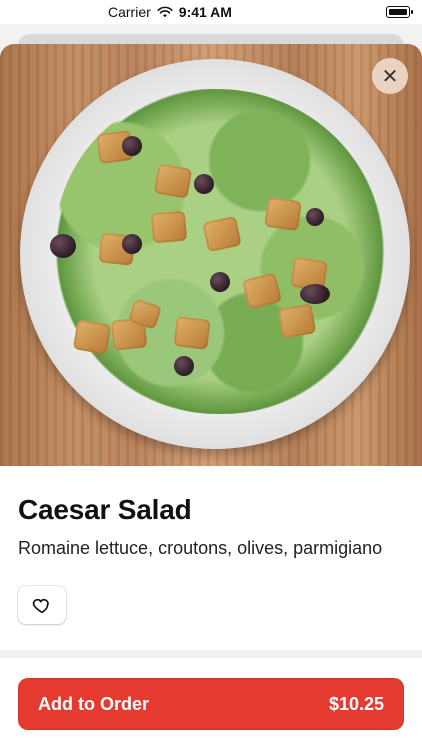  Describe the element at coordinates (165, 12) in the screenshot. I see `wifi-icon` at that location.